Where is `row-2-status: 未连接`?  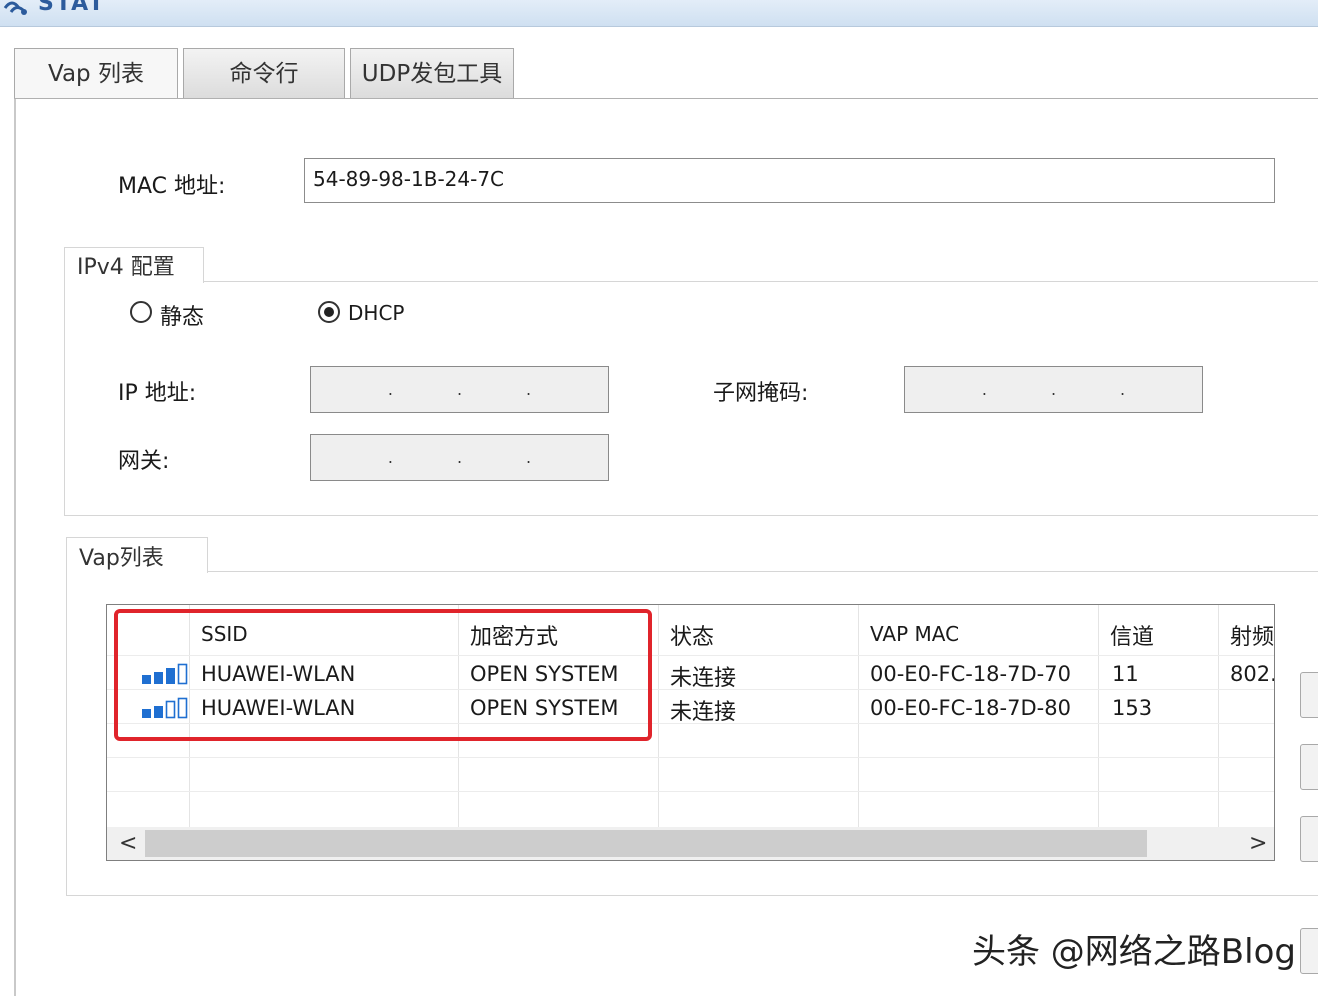
row-2-status: 未连接 is located at coordinates (703, 712).